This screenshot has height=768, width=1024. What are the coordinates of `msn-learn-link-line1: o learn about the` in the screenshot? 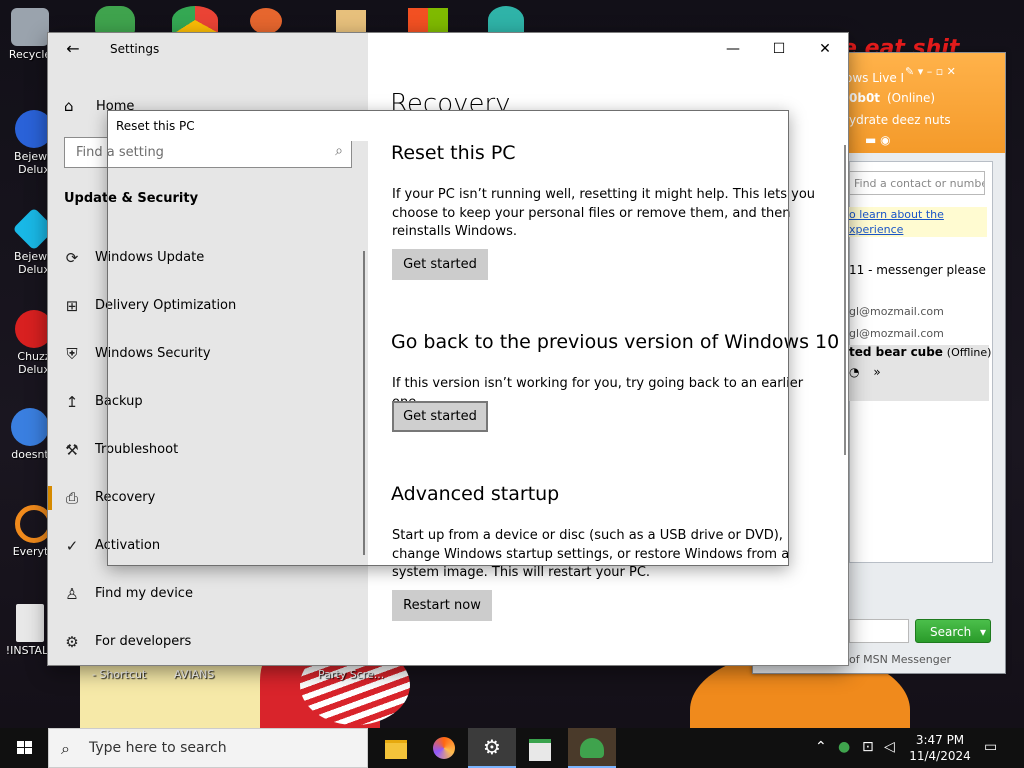 It's located at (896, 214).